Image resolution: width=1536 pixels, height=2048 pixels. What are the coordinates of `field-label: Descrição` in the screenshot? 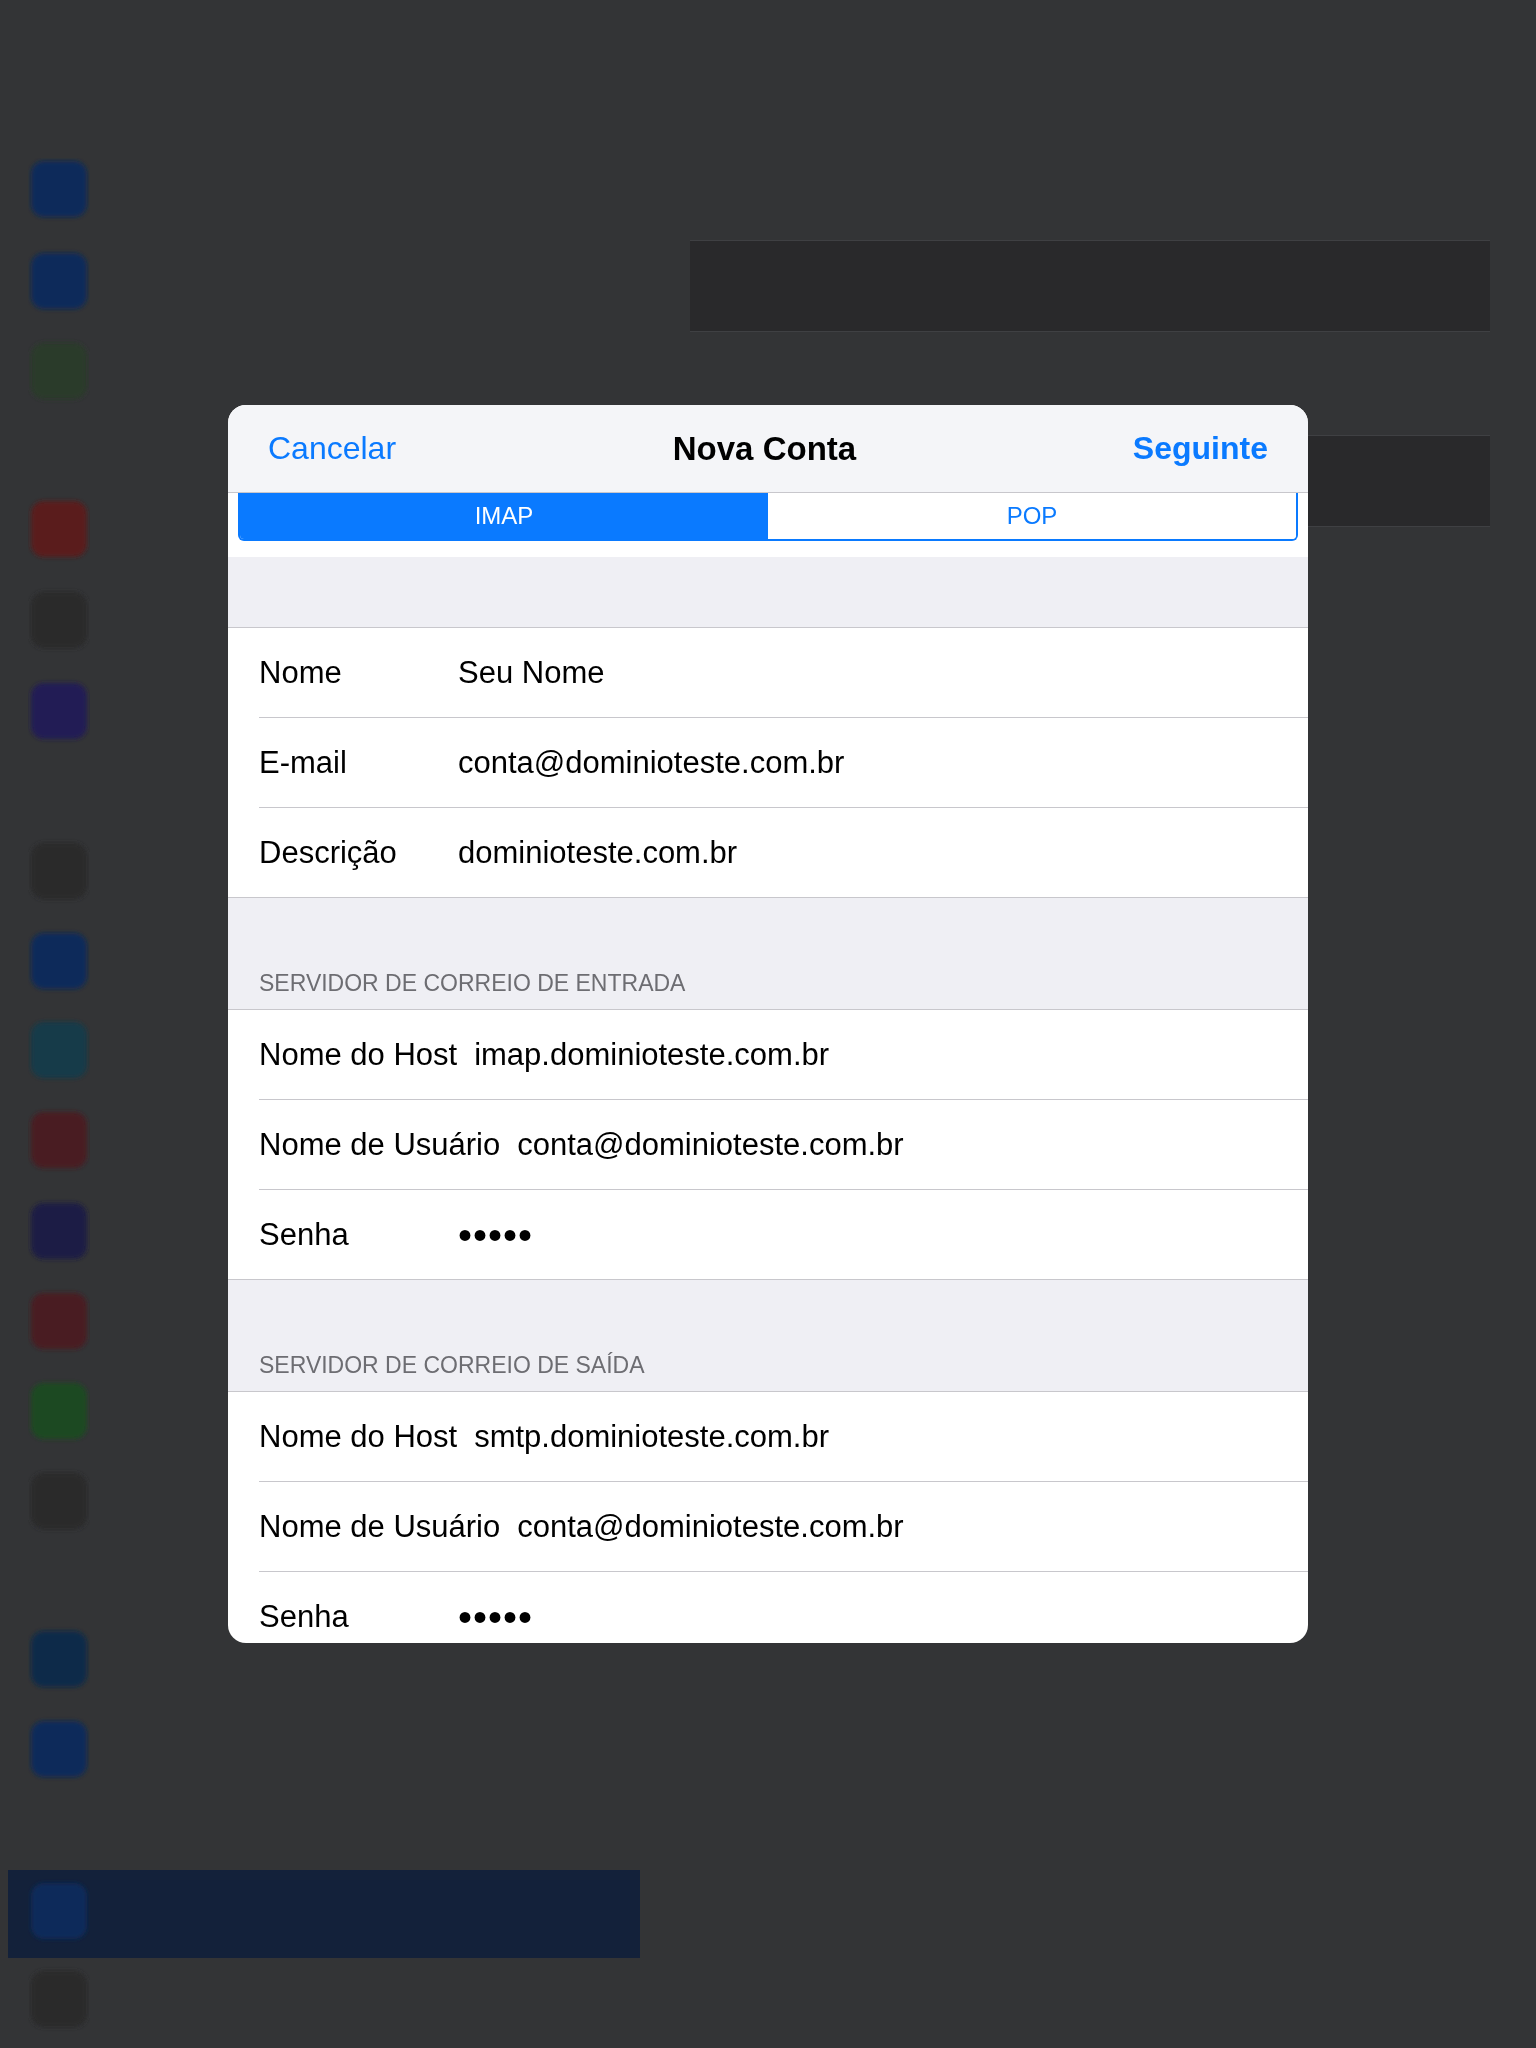 It's located at (328, 852).